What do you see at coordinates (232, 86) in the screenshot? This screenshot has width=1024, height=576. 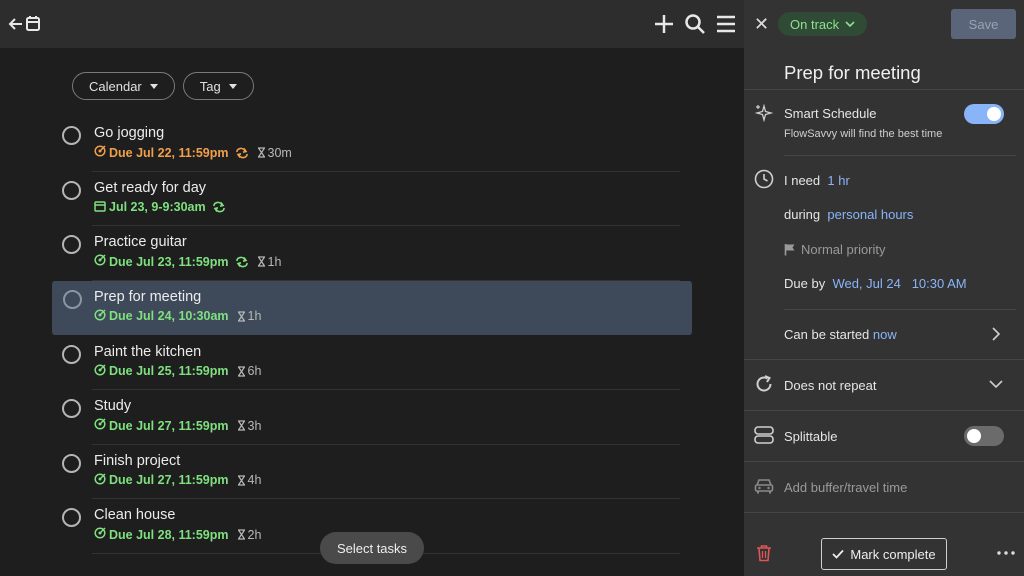 I see `caret-down-icon` at bounding box center [232, 86].